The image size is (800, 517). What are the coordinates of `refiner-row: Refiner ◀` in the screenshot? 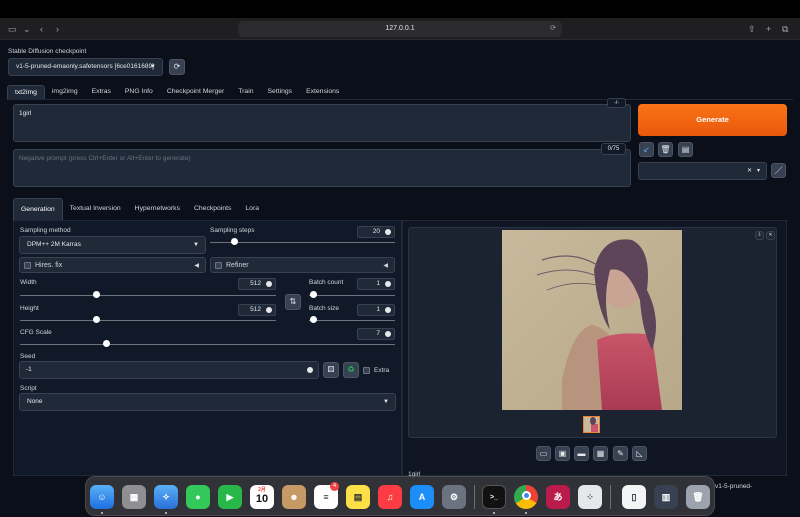 It's located at (302, 265).